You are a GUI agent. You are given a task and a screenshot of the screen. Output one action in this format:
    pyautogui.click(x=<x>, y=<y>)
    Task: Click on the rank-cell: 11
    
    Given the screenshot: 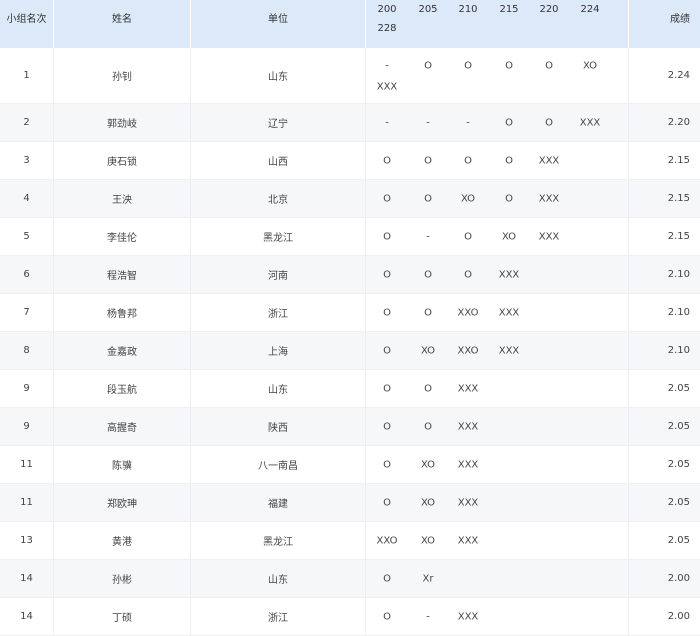 What is the action you would take?
    pyautogui.click(x=27, y=464)
    